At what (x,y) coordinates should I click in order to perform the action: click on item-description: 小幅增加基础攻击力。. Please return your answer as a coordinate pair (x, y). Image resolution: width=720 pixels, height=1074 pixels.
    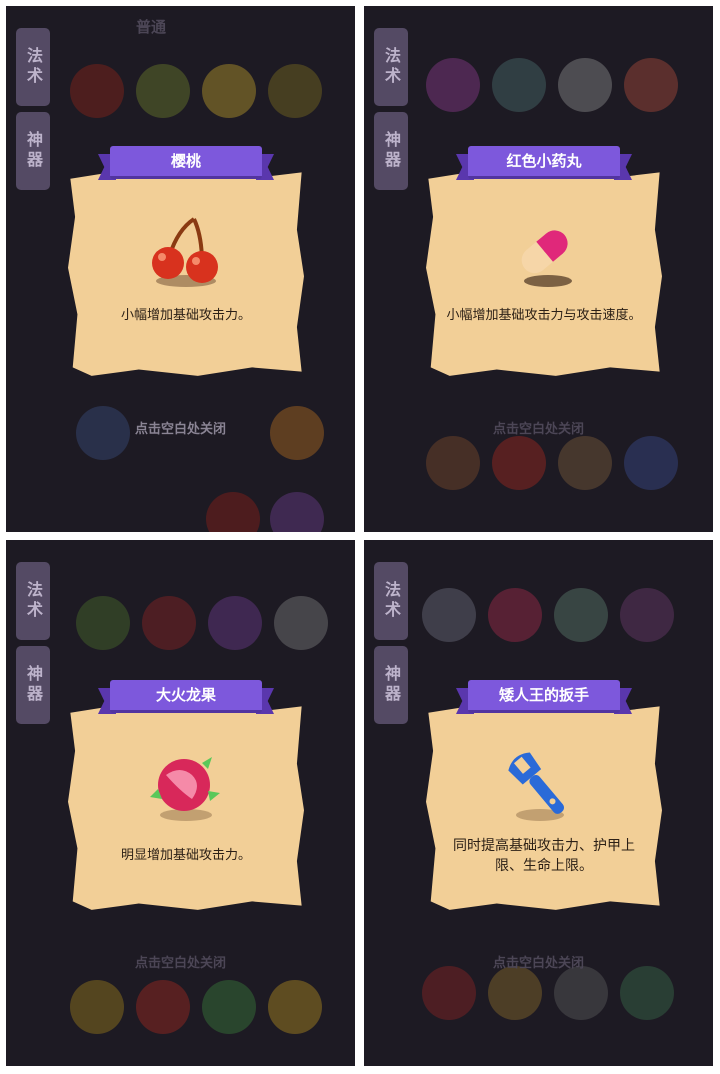
    Looking at the image, I should click on (185, 315).